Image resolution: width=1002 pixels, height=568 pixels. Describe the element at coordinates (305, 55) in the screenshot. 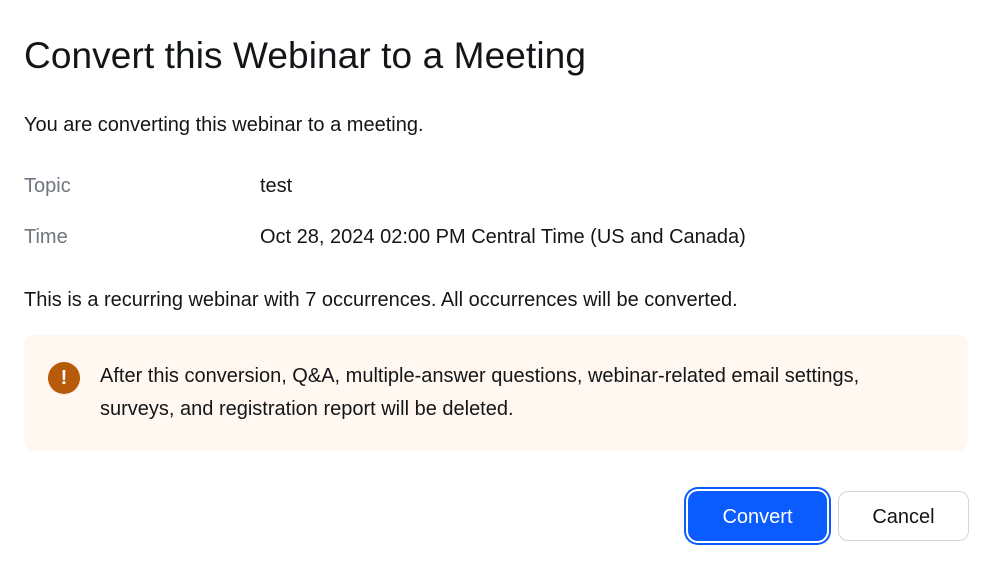

I see `dialog-title: Convert this Webinar to a Meeting` at that location.